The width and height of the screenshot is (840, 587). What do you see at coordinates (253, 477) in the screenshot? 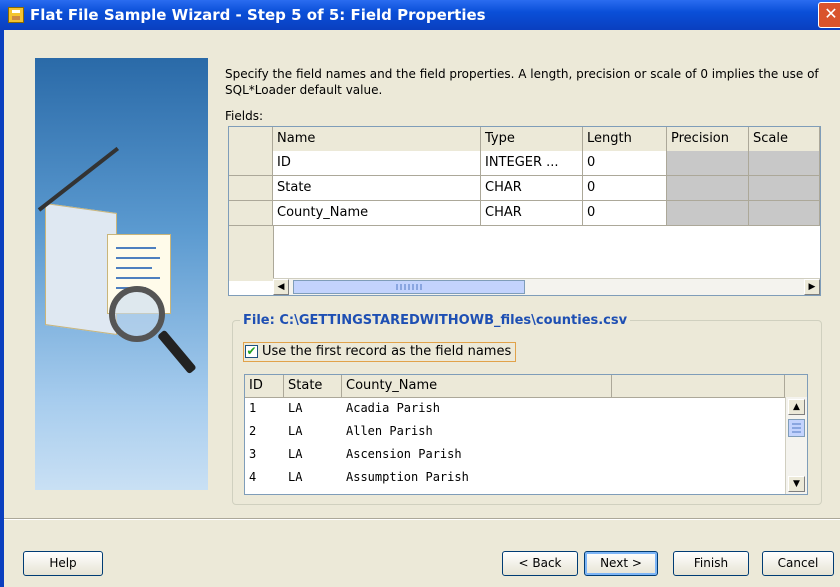
I see `preview-id-cell: 4` at bounding box center [253, 477].